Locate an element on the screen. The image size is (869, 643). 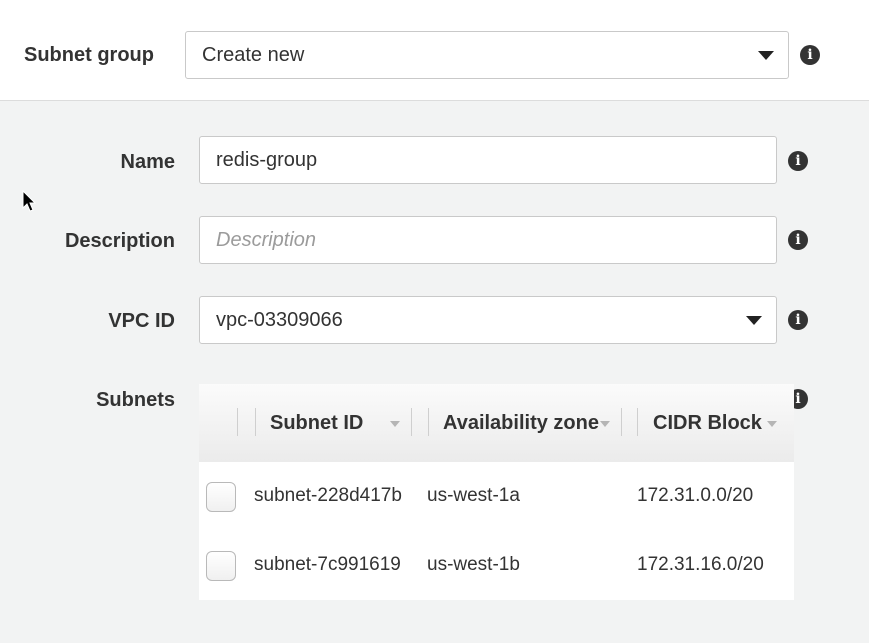
vpc-id-label: VPC ID is located at coordinates (141, 321).